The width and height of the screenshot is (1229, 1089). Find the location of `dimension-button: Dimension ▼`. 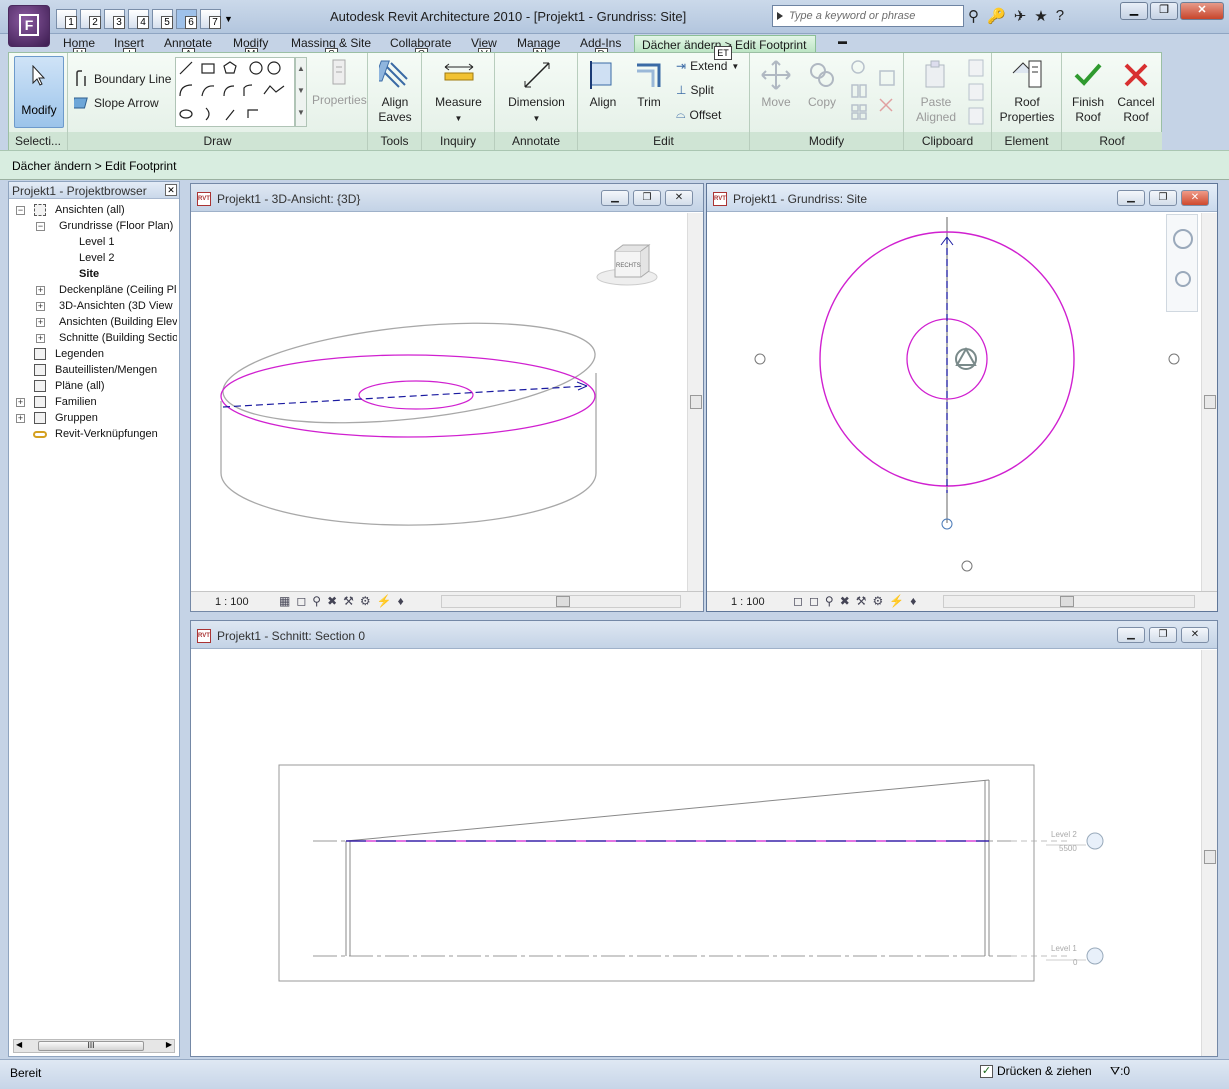

dimension-button: Dimension ▼ is located at coordinates (536, 92).